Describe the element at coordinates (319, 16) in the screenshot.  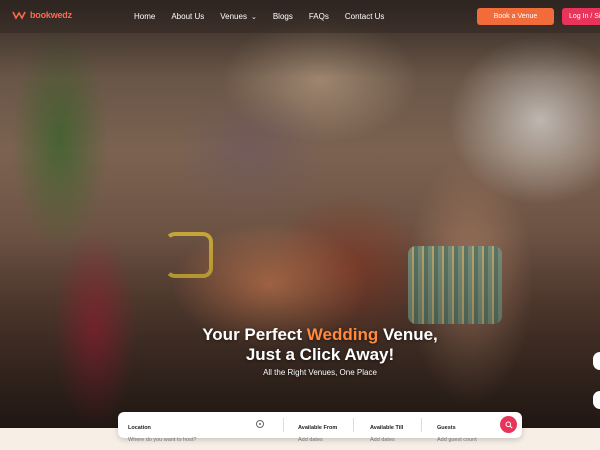
I see `nav-faqs: FAQs` at that location.